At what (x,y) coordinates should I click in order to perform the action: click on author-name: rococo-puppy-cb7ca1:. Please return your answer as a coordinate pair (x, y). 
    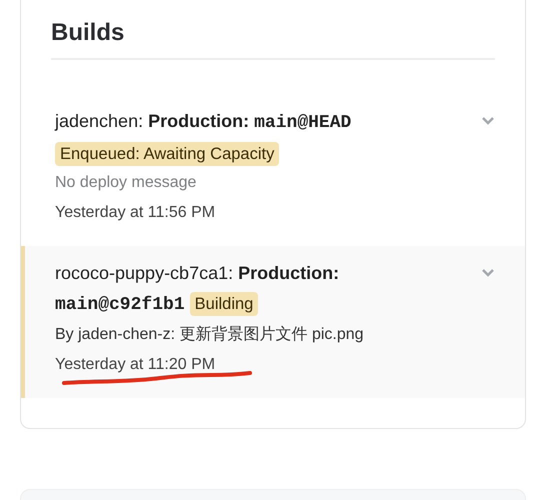
    Looking at the image, I should click on (144, 273).